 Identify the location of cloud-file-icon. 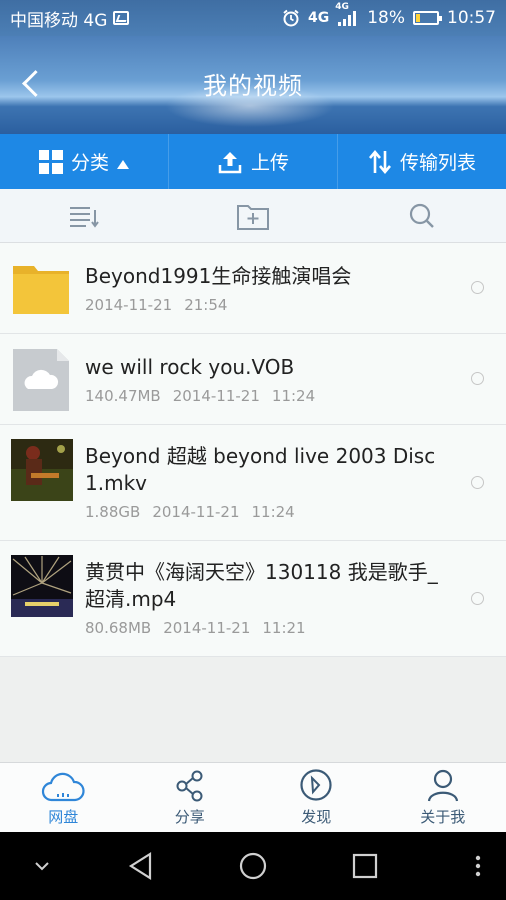
(41, 382).